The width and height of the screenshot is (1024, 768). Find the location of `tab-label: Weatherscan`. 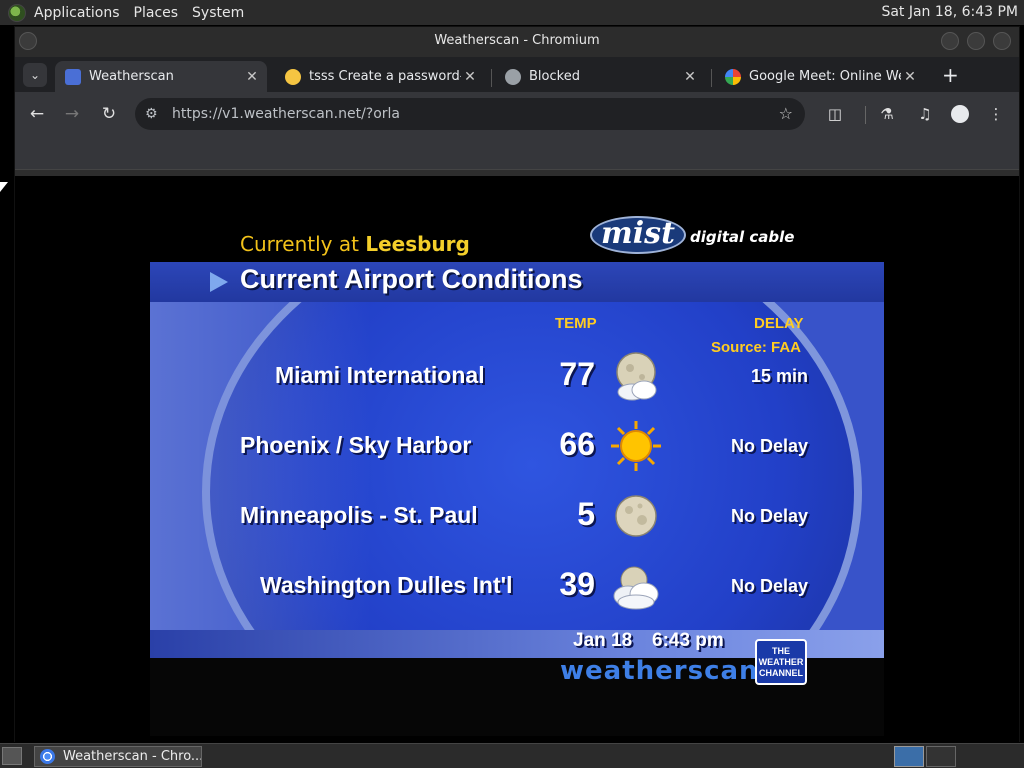

tab-label: Weatherscan is located at coordinates (131, 76).